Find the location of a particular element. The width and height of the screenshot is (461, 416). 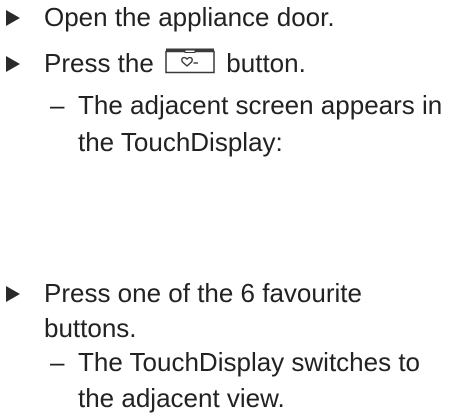

step-2-bullet-arrow-icon is located at coordinates (13, 64).